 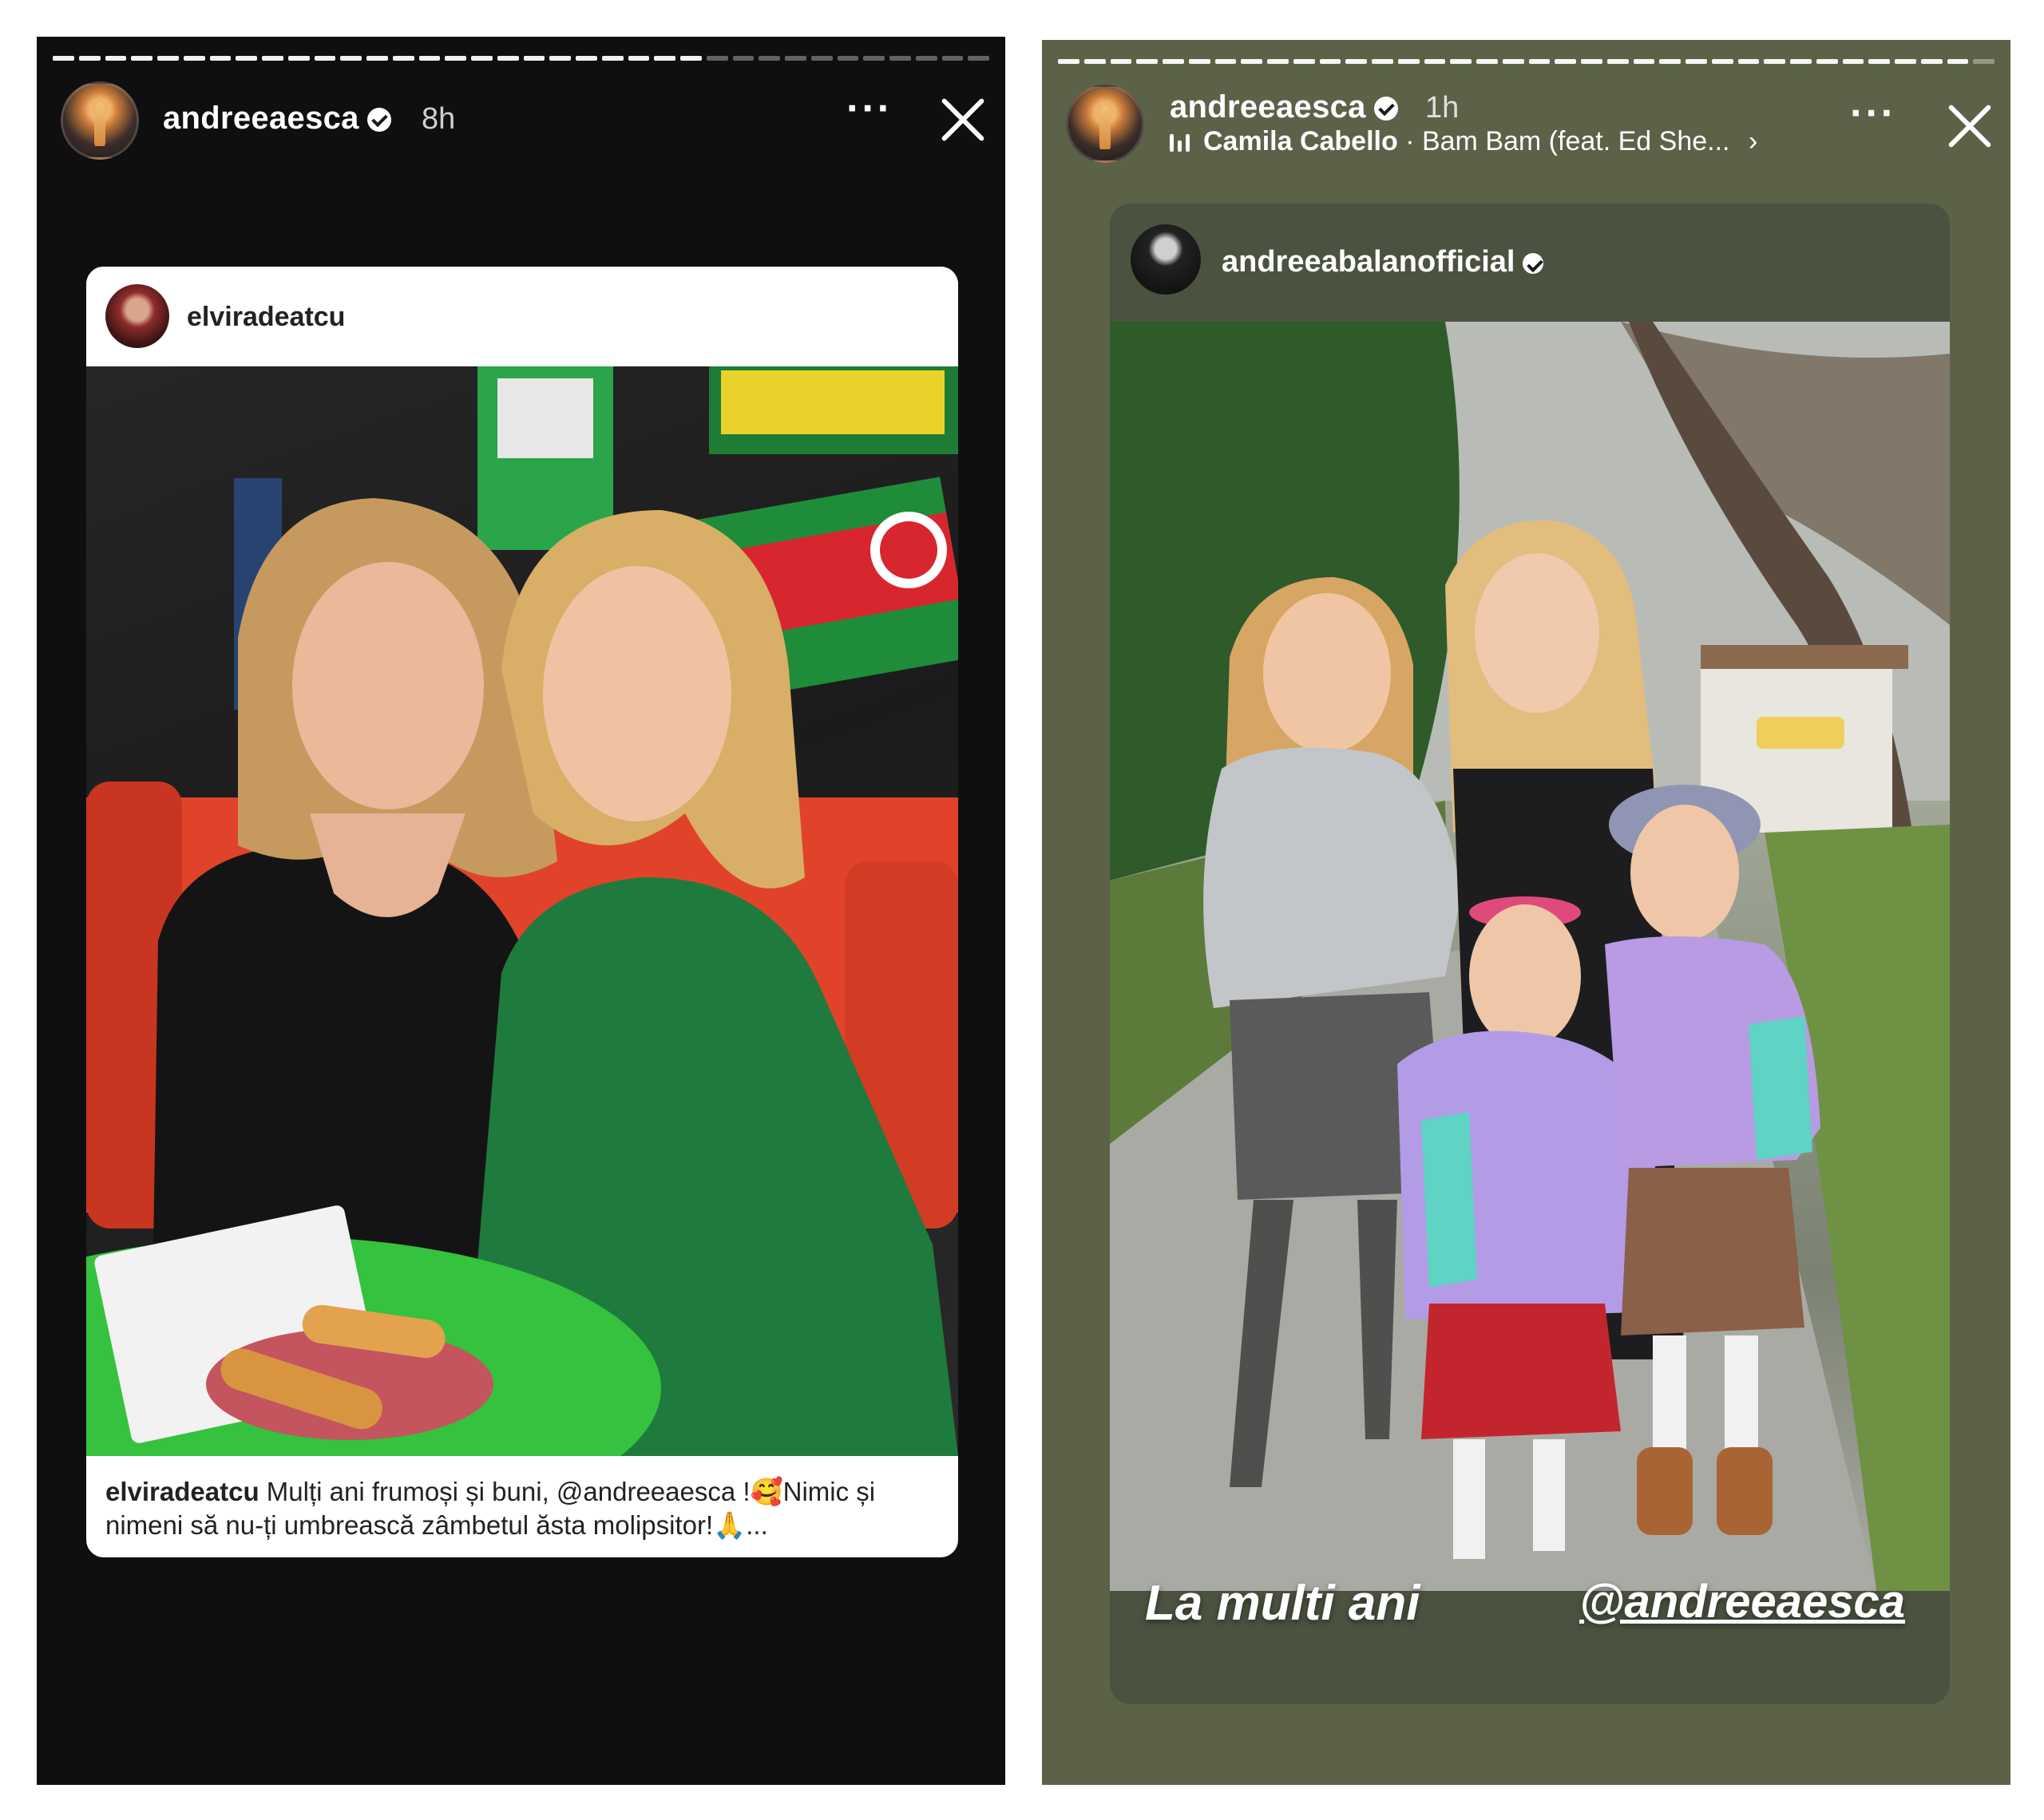 What do you see at coordinates (637, 693) in the screenshot?
I see `person-right-face` at bounding box center [637, 693].